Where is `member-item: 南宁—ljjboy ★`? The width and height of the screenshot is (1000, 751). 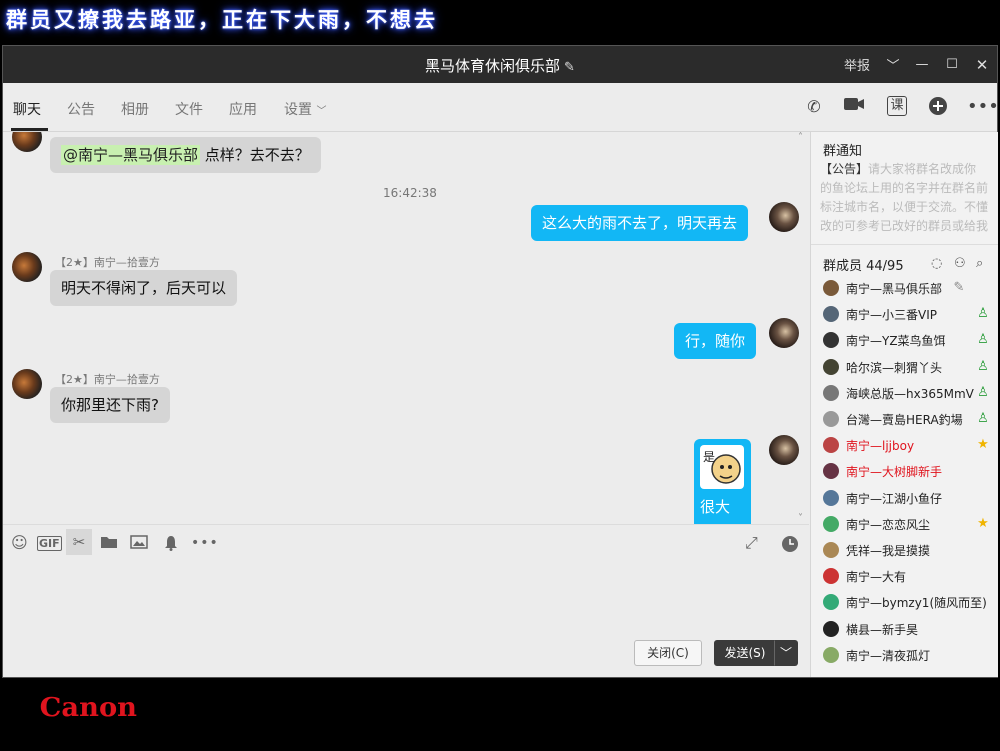
member-item: 南宁—ljjboy ★ is located at coordinates (908, 445).